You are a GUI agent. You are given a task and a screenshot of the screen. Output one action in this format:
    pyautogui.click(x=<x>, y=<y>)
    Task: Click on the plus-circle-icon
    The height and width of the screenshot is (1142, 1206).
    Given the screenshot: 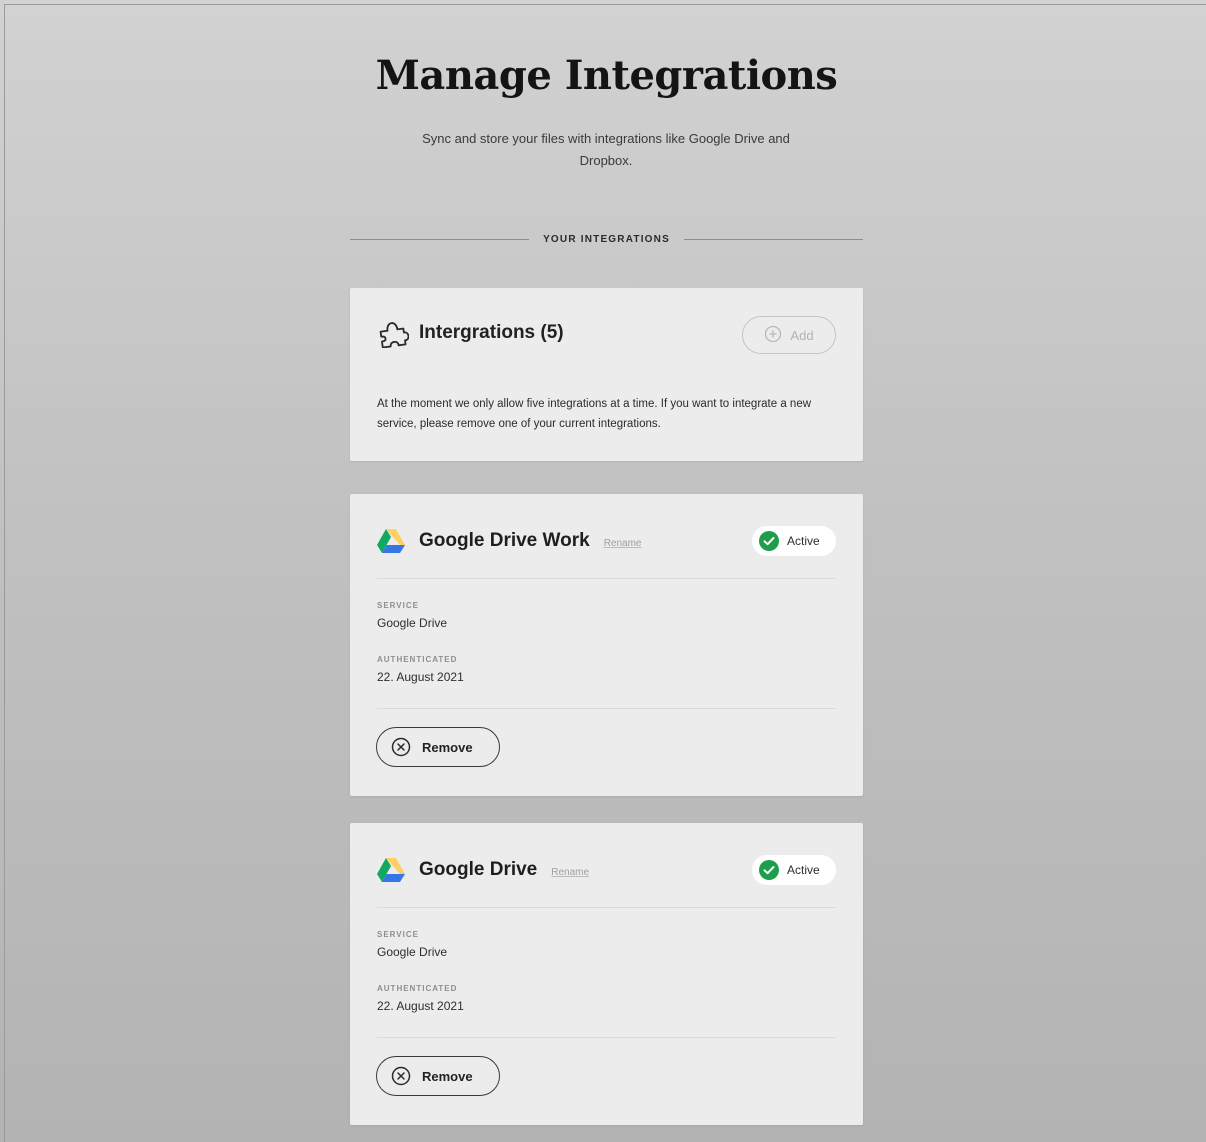 What is the action you would take?
    pyautogui.click(x=773, y=335)
    